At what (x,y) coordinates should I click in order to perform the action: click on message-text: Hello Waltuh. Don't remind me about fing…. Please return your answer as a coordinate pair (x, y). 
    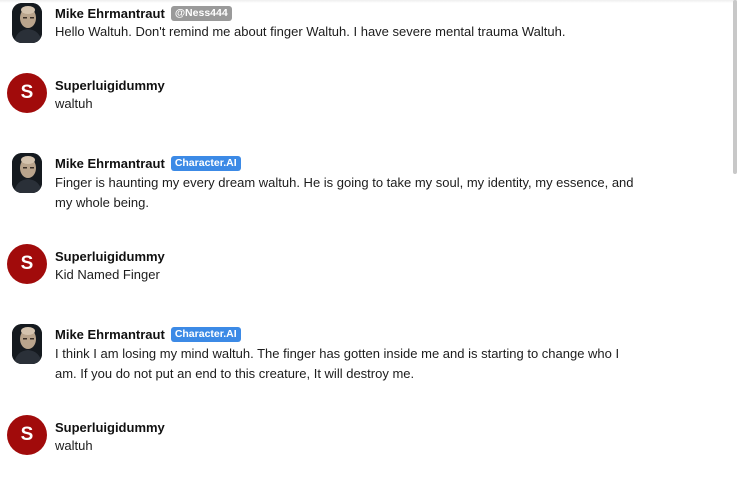
    Looking at the image, I should click on (310, 31).